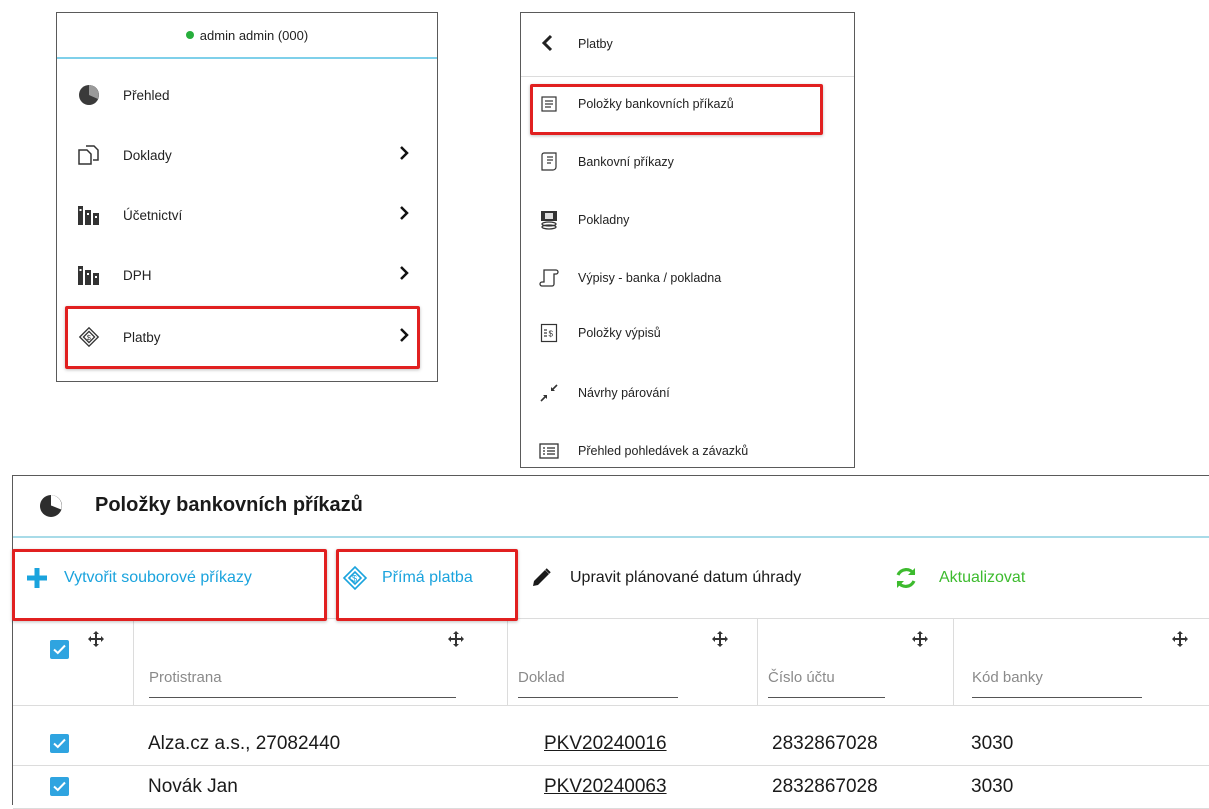 The width and height of the screenshot is (1209, 809). What do you see at coordinates (247, 95) in the screenshot?
I see `menu-item-prehled: Přehled` at bounding box center [247, 95].